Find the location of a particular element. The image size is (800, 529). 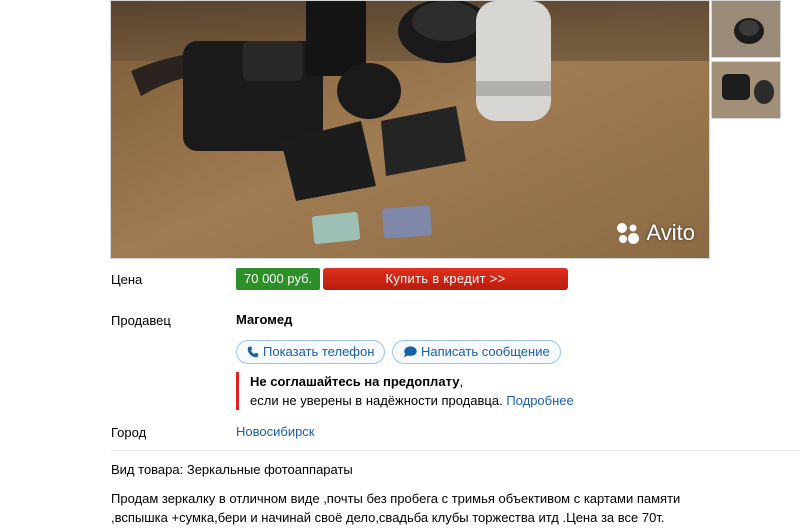

city-label: Город is located at coordinates (129, 432).